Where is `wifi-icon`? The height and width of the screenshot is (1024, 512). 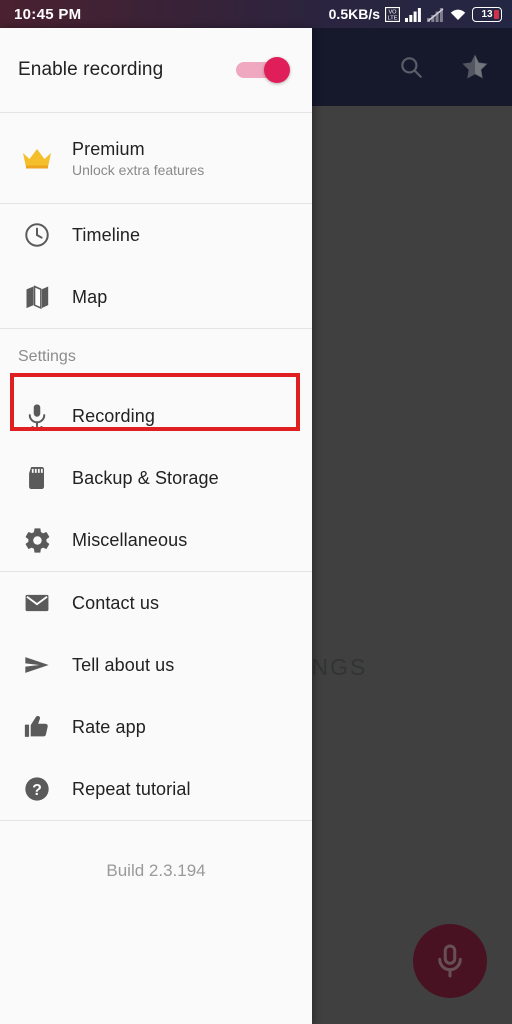 wifi-icon is located at coordinates (458, 14).